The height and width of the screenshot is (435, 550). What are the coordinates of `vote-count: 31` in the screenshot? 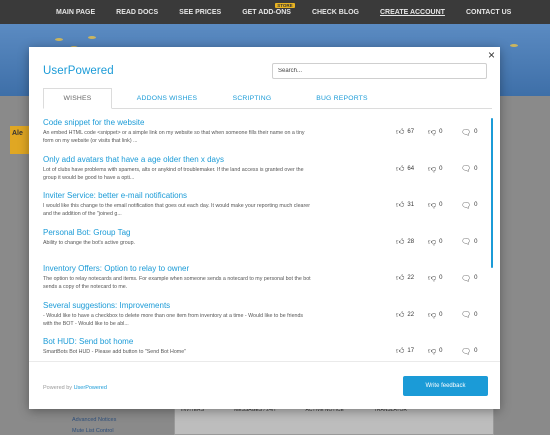 It's located at (411, 205).